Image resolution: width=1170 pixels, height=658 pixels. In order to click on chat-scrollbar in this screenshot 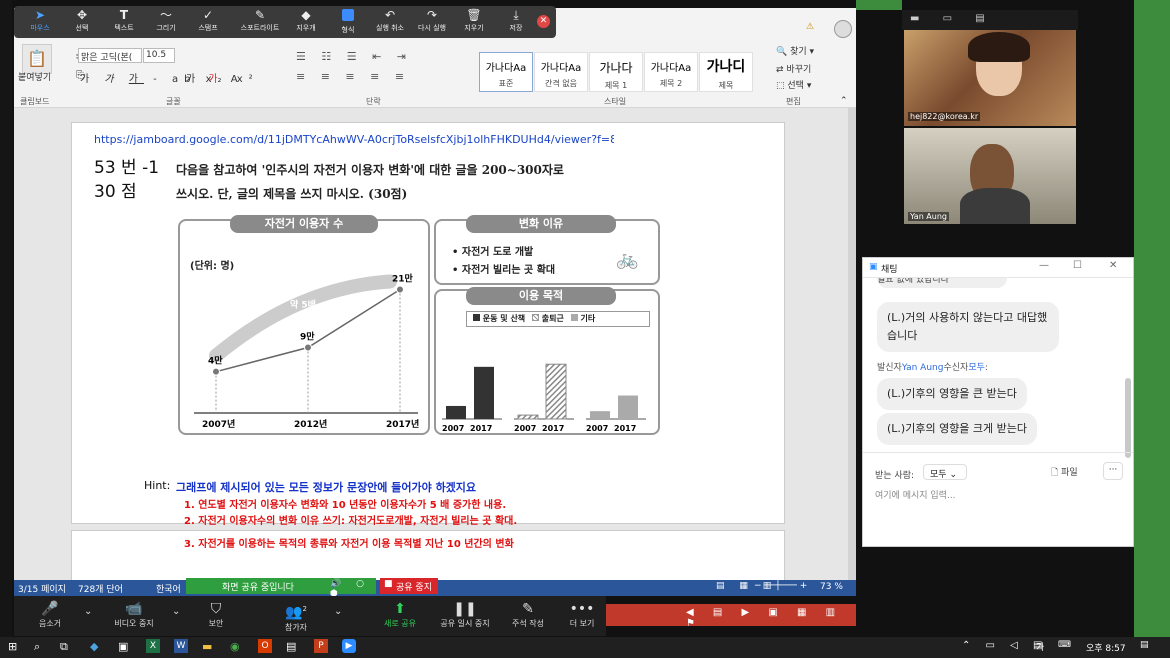, I will do `click(1128, 418)`.